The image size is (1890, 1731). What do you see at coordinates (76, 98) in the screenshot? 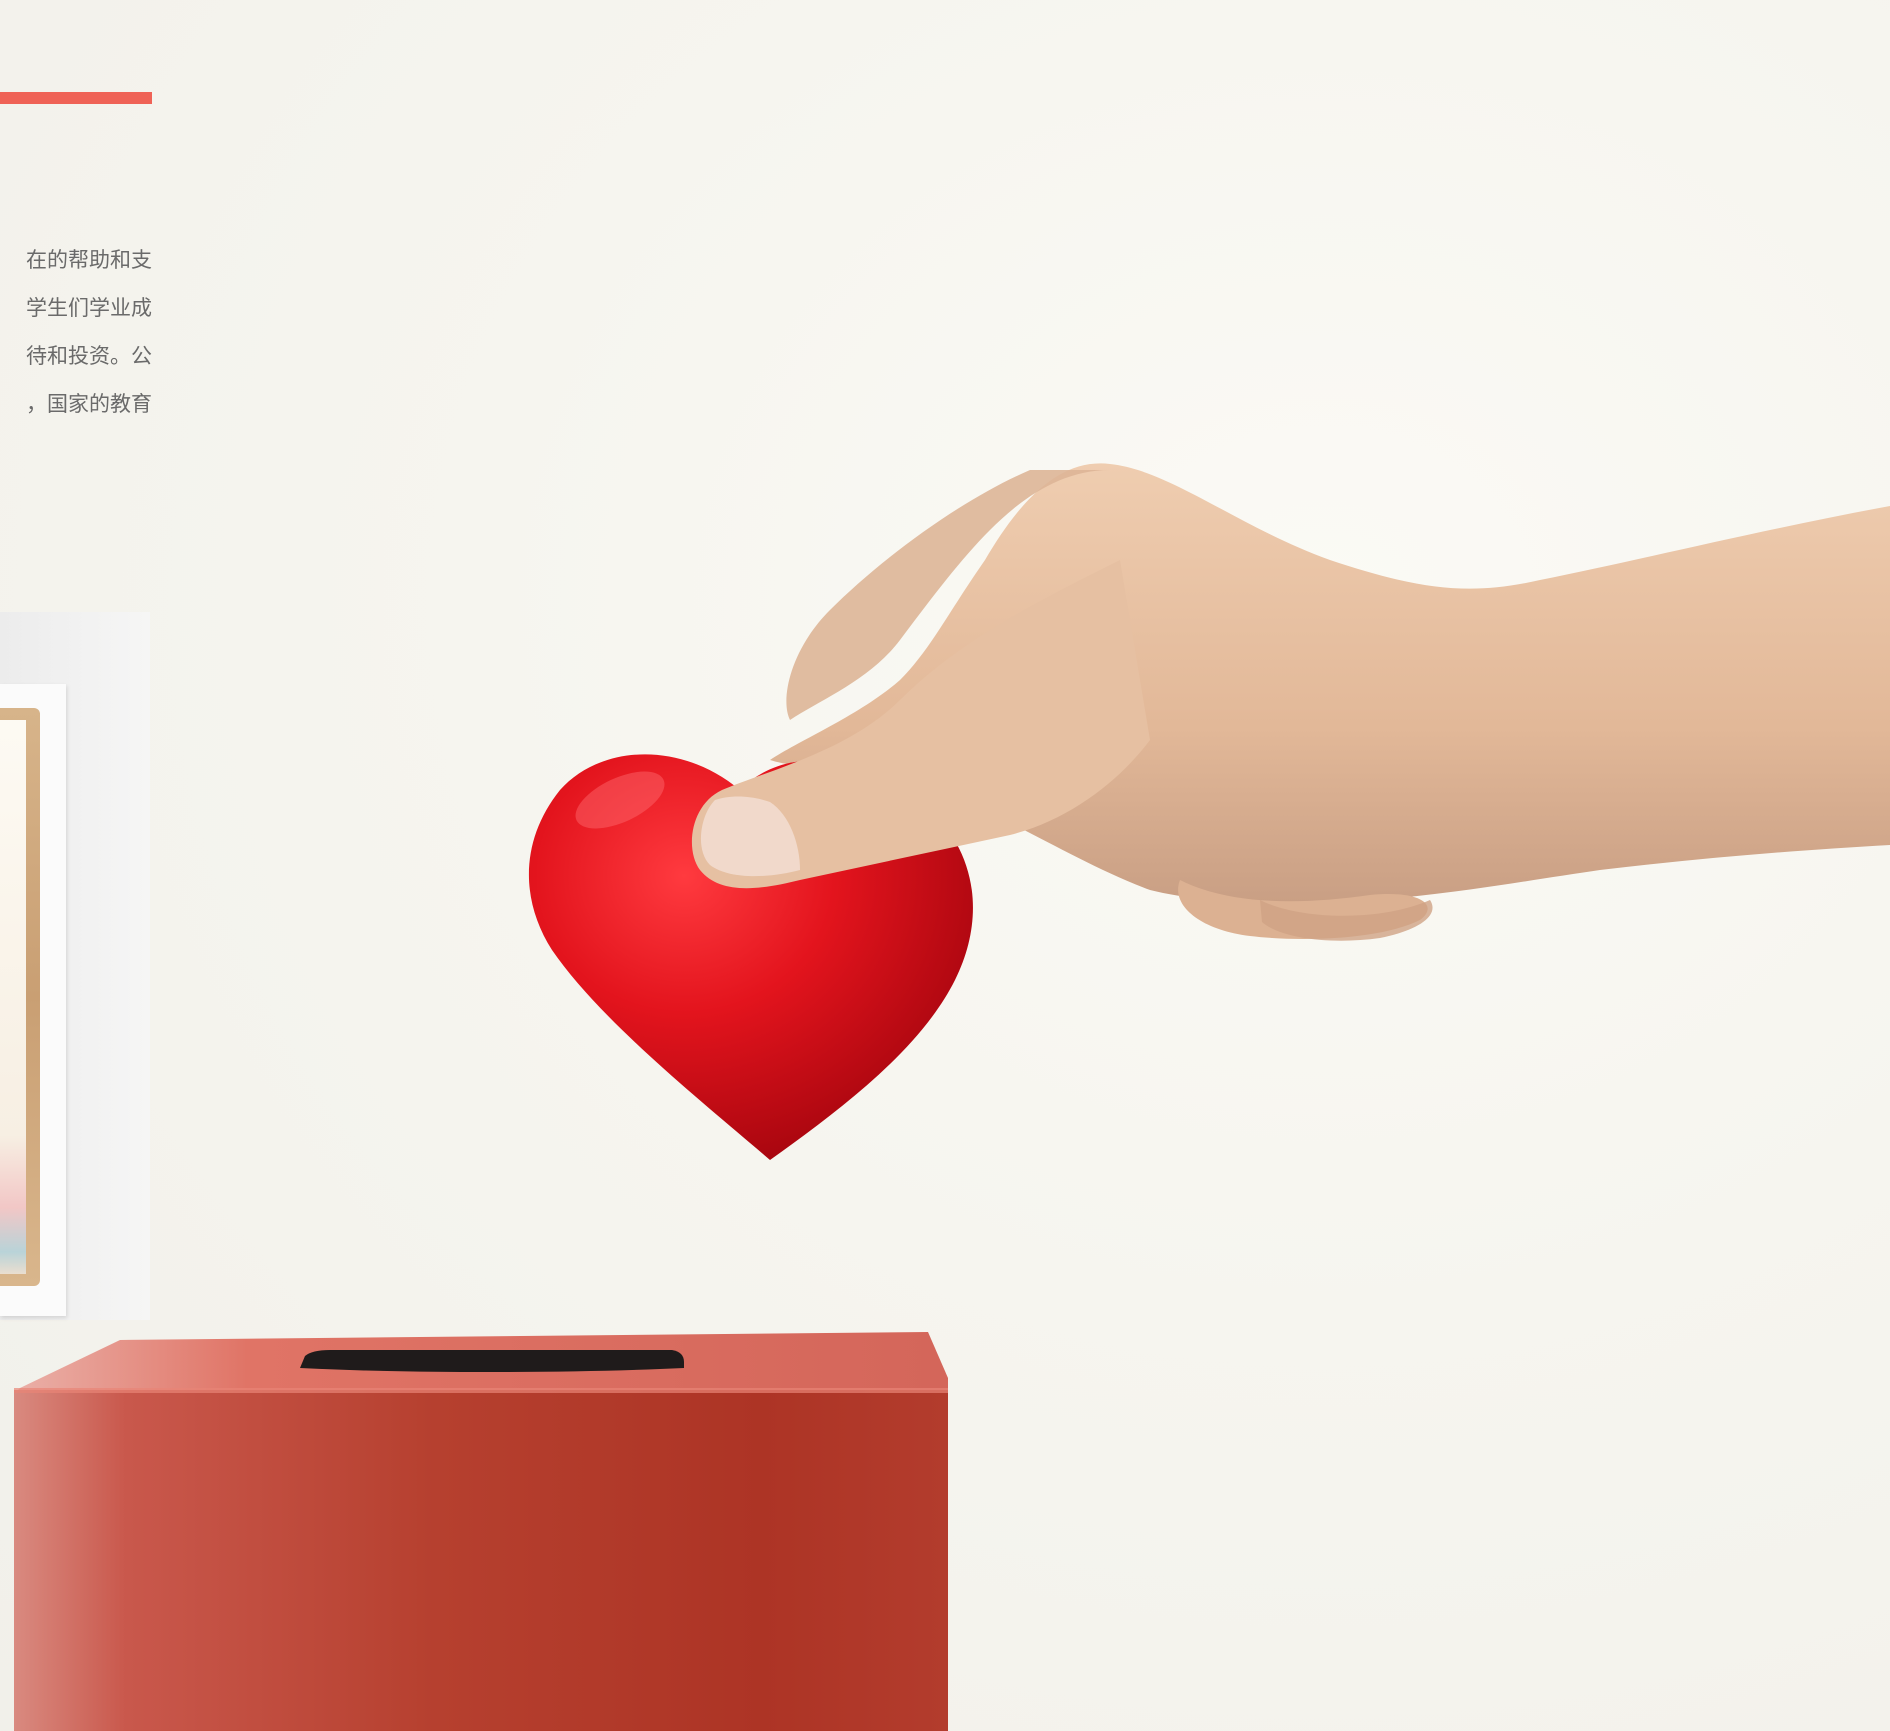
I see `accent-bar` at bounding box center [76, 98].